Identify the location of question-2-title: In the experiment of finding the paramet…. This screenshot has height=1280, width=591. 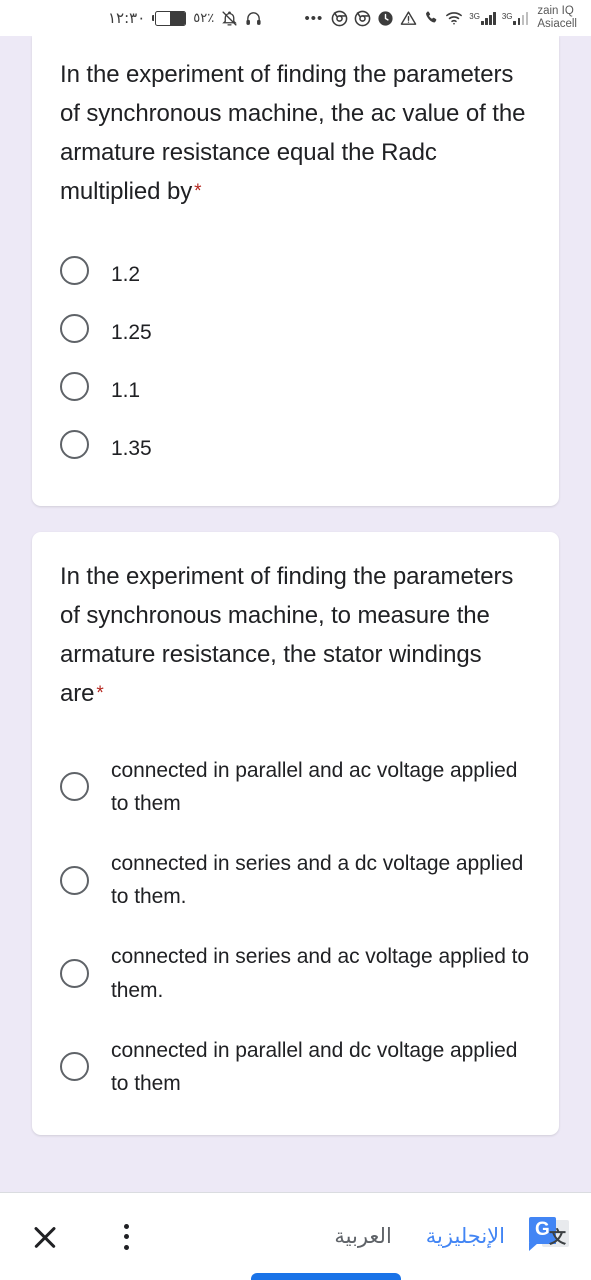
(295, 636).